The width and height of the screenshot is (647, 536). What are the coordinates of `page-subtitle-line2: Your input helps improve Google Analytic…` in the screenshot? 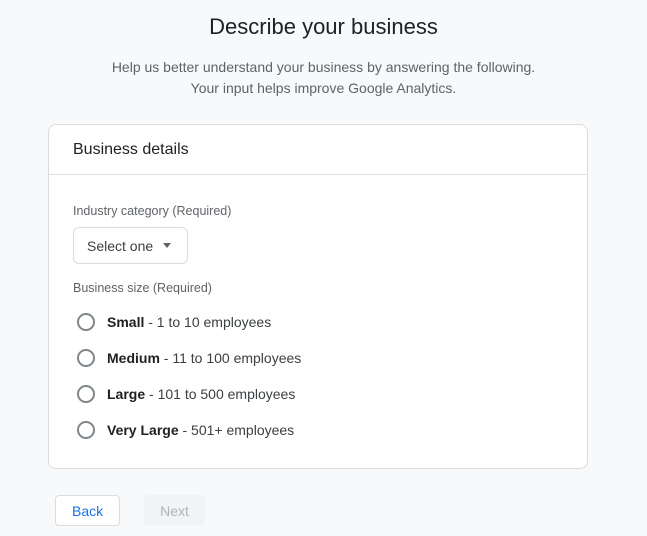 It's located at (323, 88).